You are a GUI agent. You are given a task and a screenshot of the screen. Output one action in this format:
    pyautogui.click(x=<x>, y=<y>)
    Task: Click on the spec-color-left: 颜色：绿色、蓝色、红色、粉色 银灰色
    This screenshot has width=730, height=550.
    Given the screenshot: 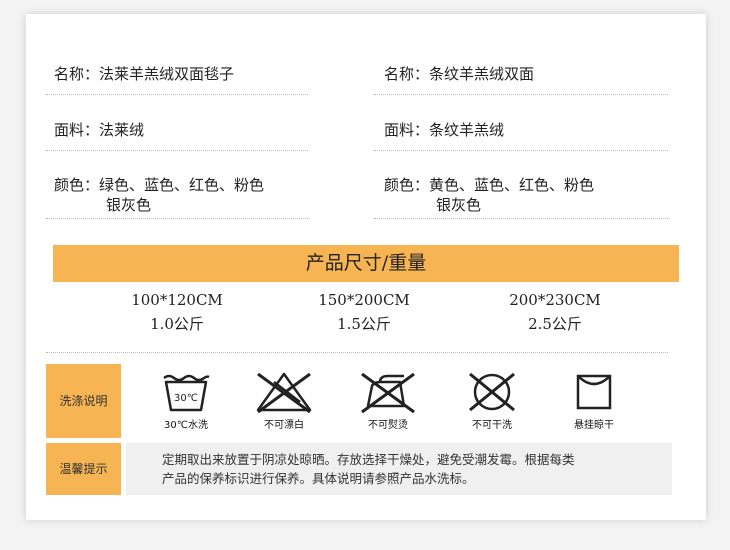 What is the action you would take?
    pyautogui.click(x=159, y=195)
    